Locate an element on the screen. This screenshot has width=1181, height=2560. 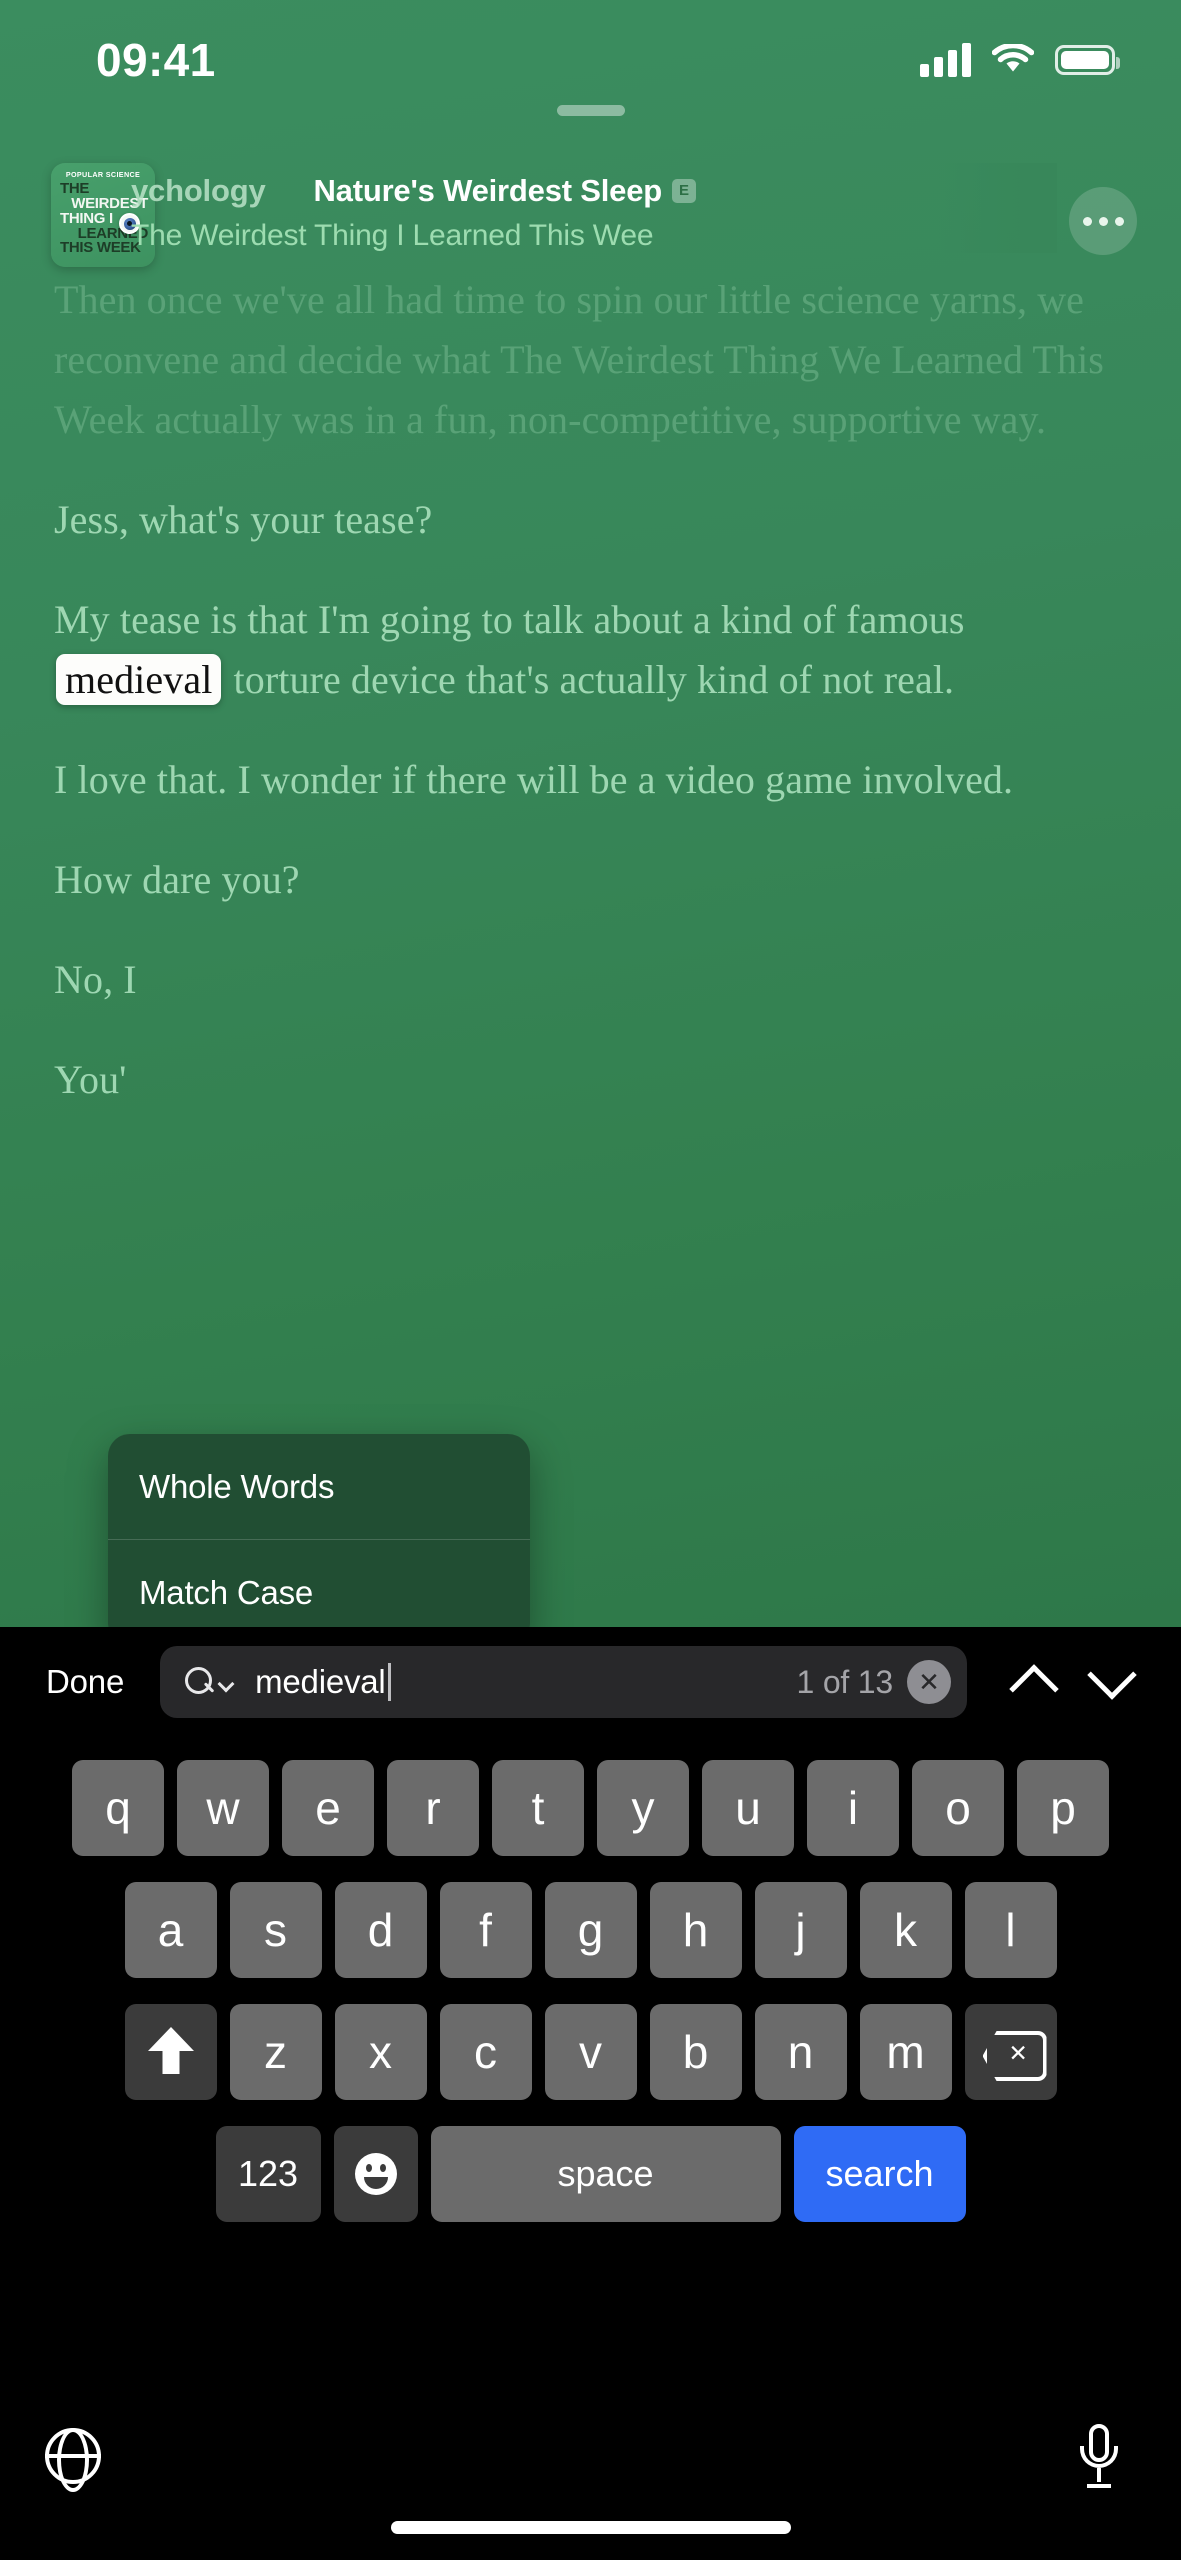
backspace-icon: ✕ is located at coordinates (1011, 2052).